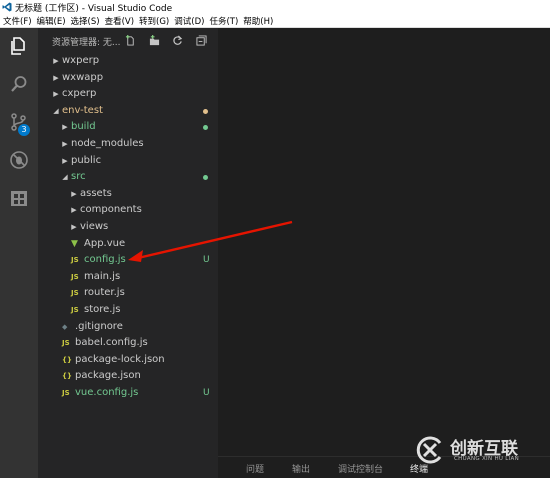 The height and width of the screenshot is (478, 550). Describe the element at coordinates (81, 60) in the screenshot. I see `tree-item-label: wxperp` at that location.